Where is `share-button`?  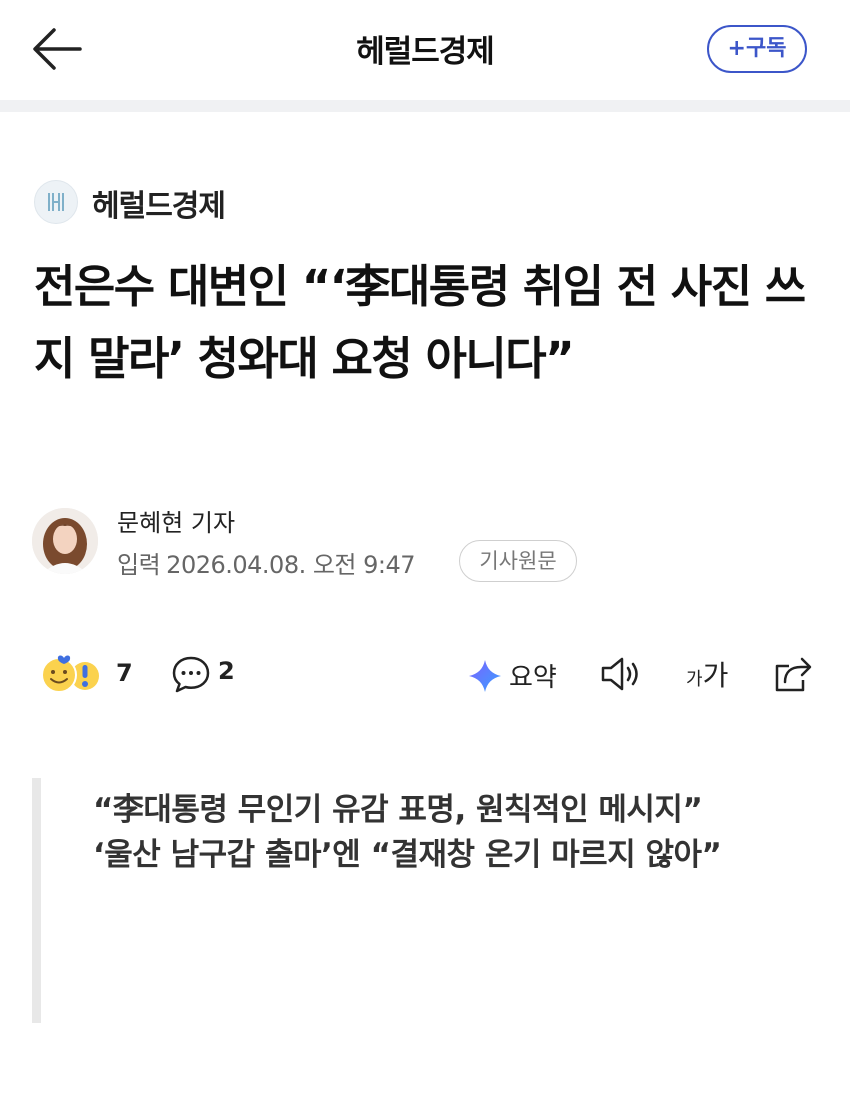 share-button is located at coordinates (793, 676).